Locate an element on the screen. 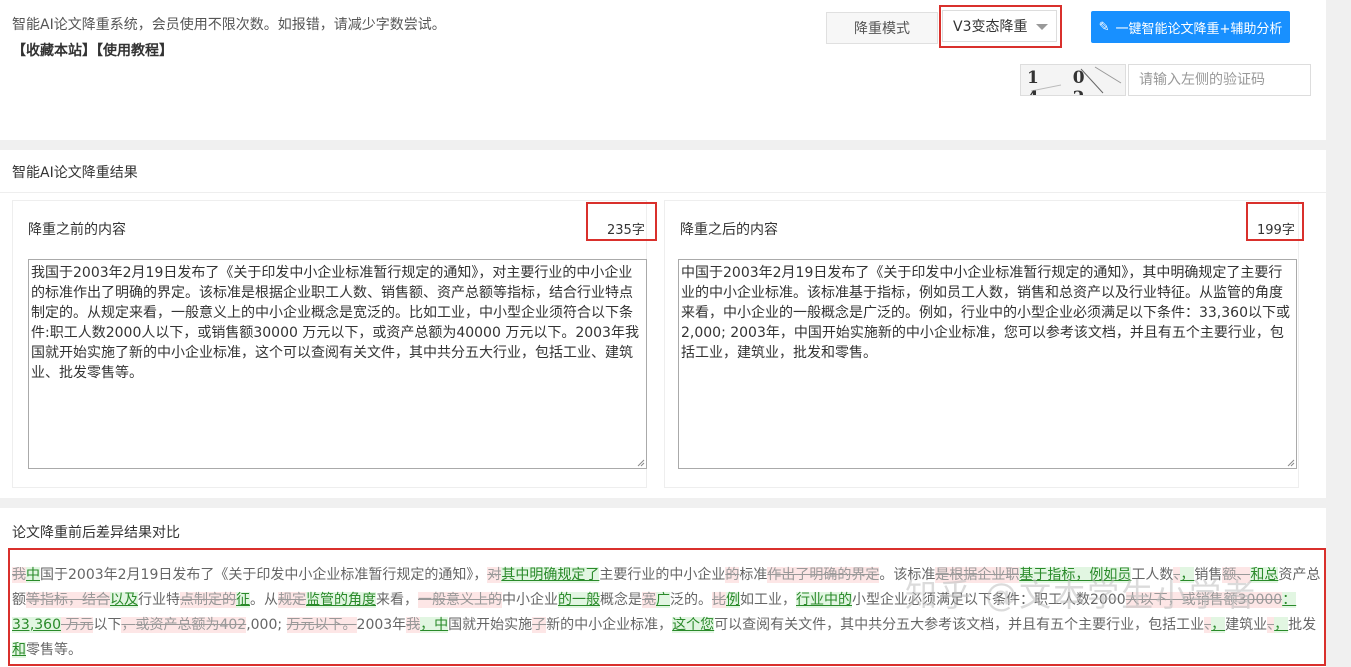 This screenshot has width=1351, height=667. diff-same-segment: 2003年 is located at coordinates (381, 625).